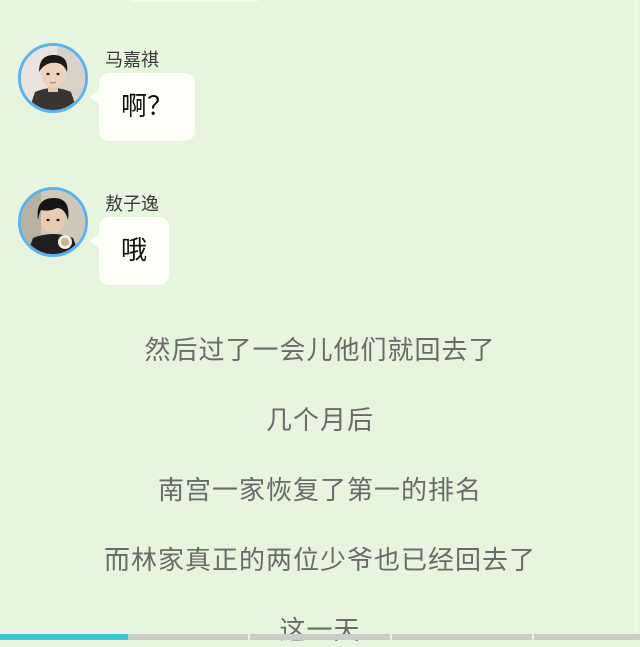 This screenshot has width=640, height=647. Describe the element at coordinates (218, 247) in the screenshot. I see `chat-message: 敖子逸 哦` at that location.